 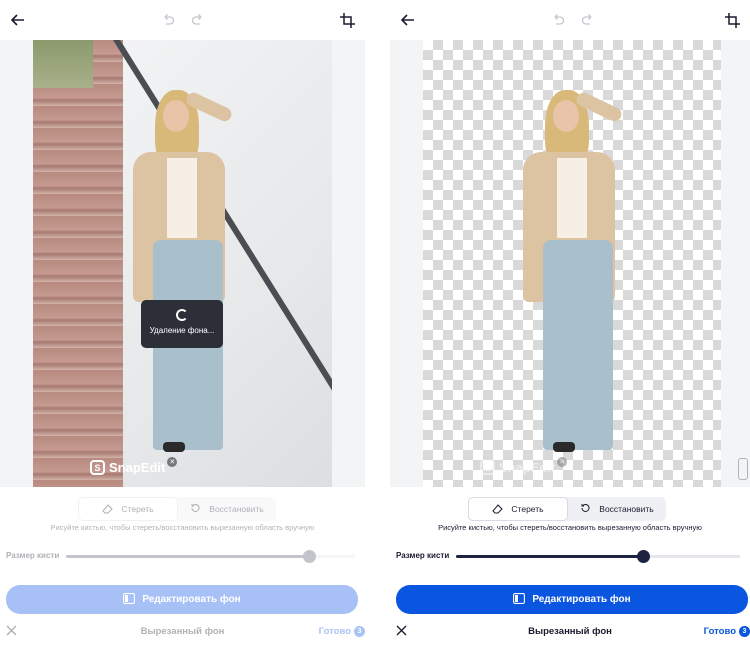 I want to click on spinner-icon, so click(x=182, y=315).